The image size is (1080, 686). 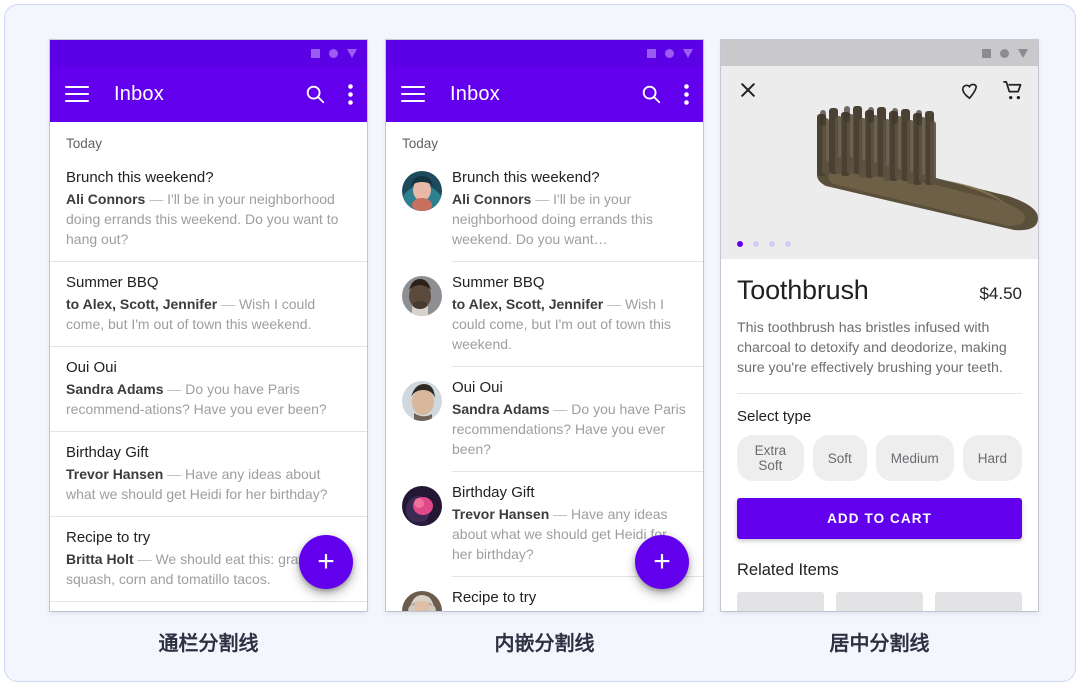 What do you see at coordinates (969, 90) in the screenshot?
I see `heart-icon` at bounding box center [969, 90].